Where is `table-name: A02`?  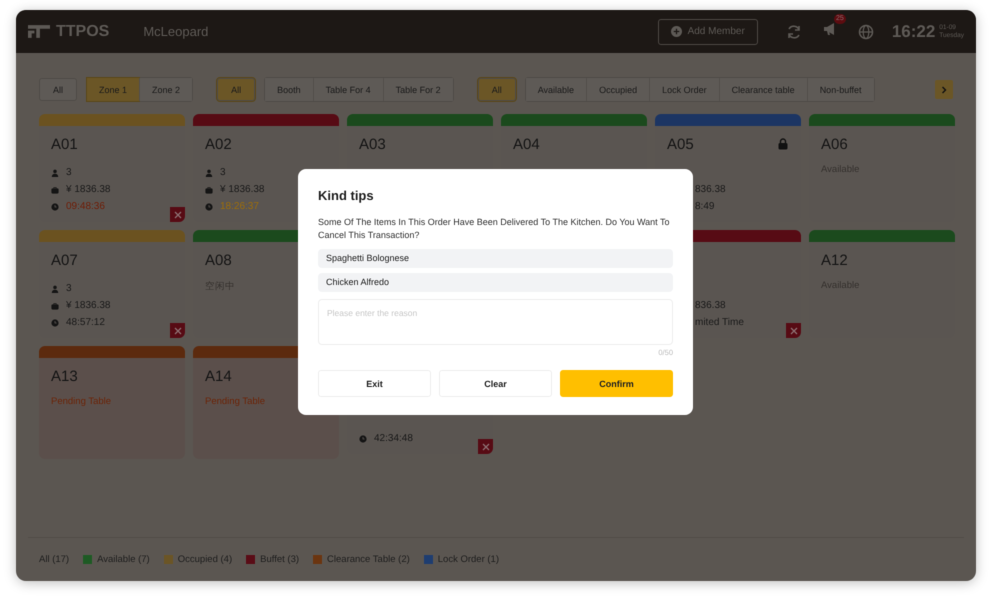
table-name: A02 is located at coordinates (218, 144).